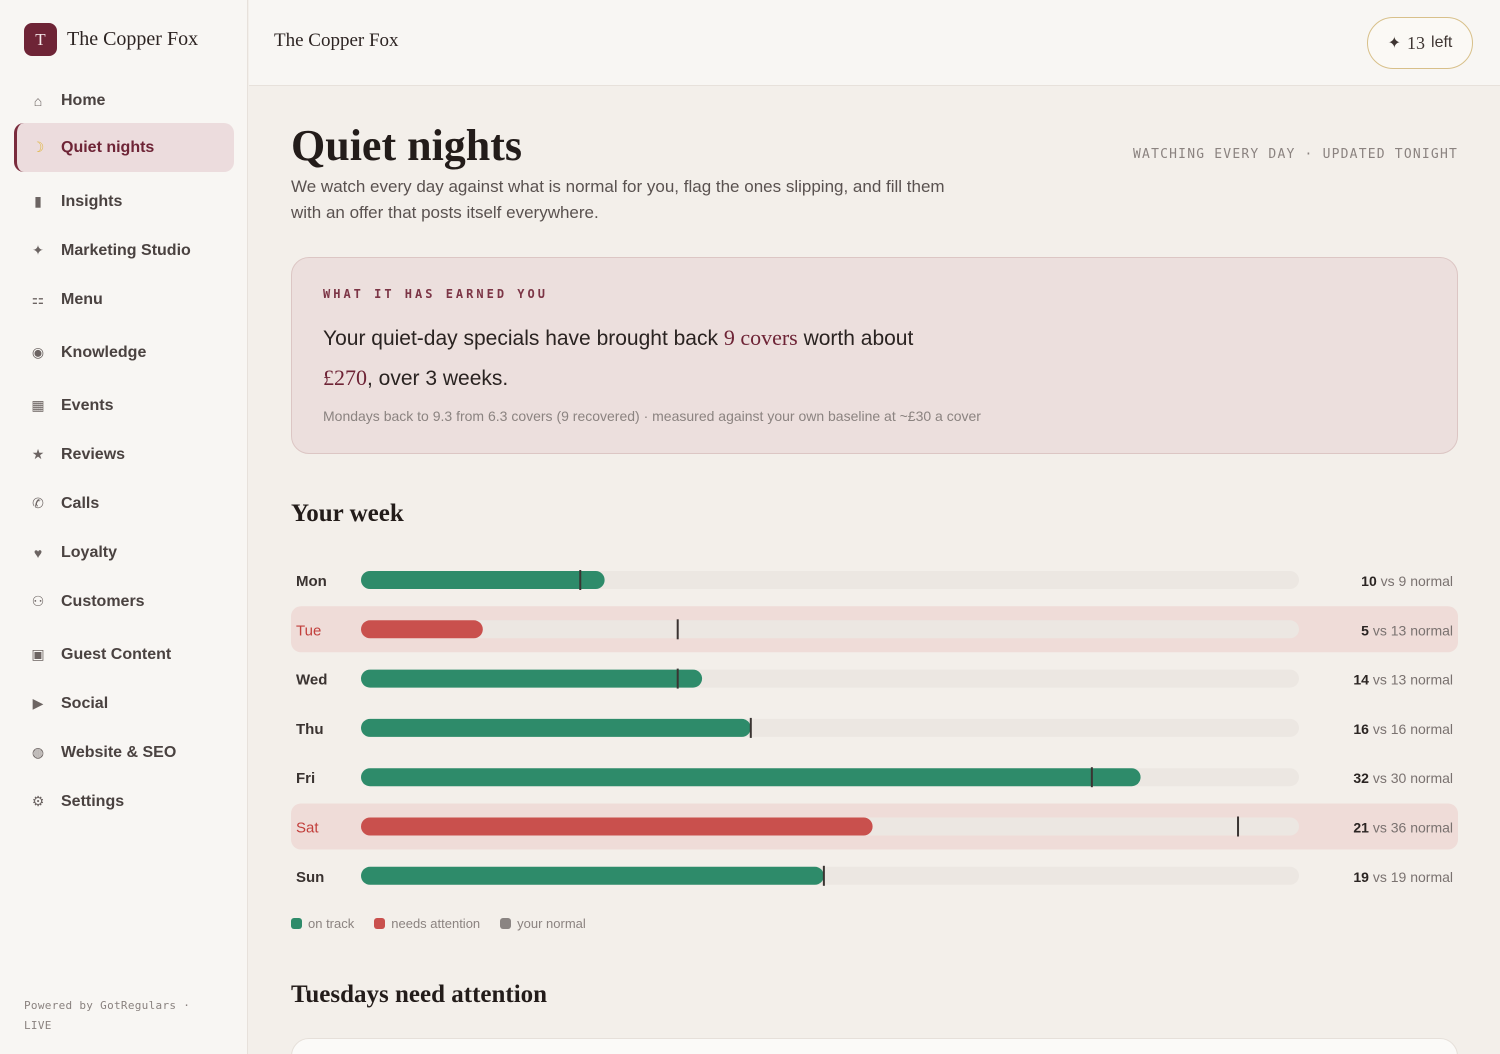  I want to click on legend-your-normal: your normal, so click(543, 923).